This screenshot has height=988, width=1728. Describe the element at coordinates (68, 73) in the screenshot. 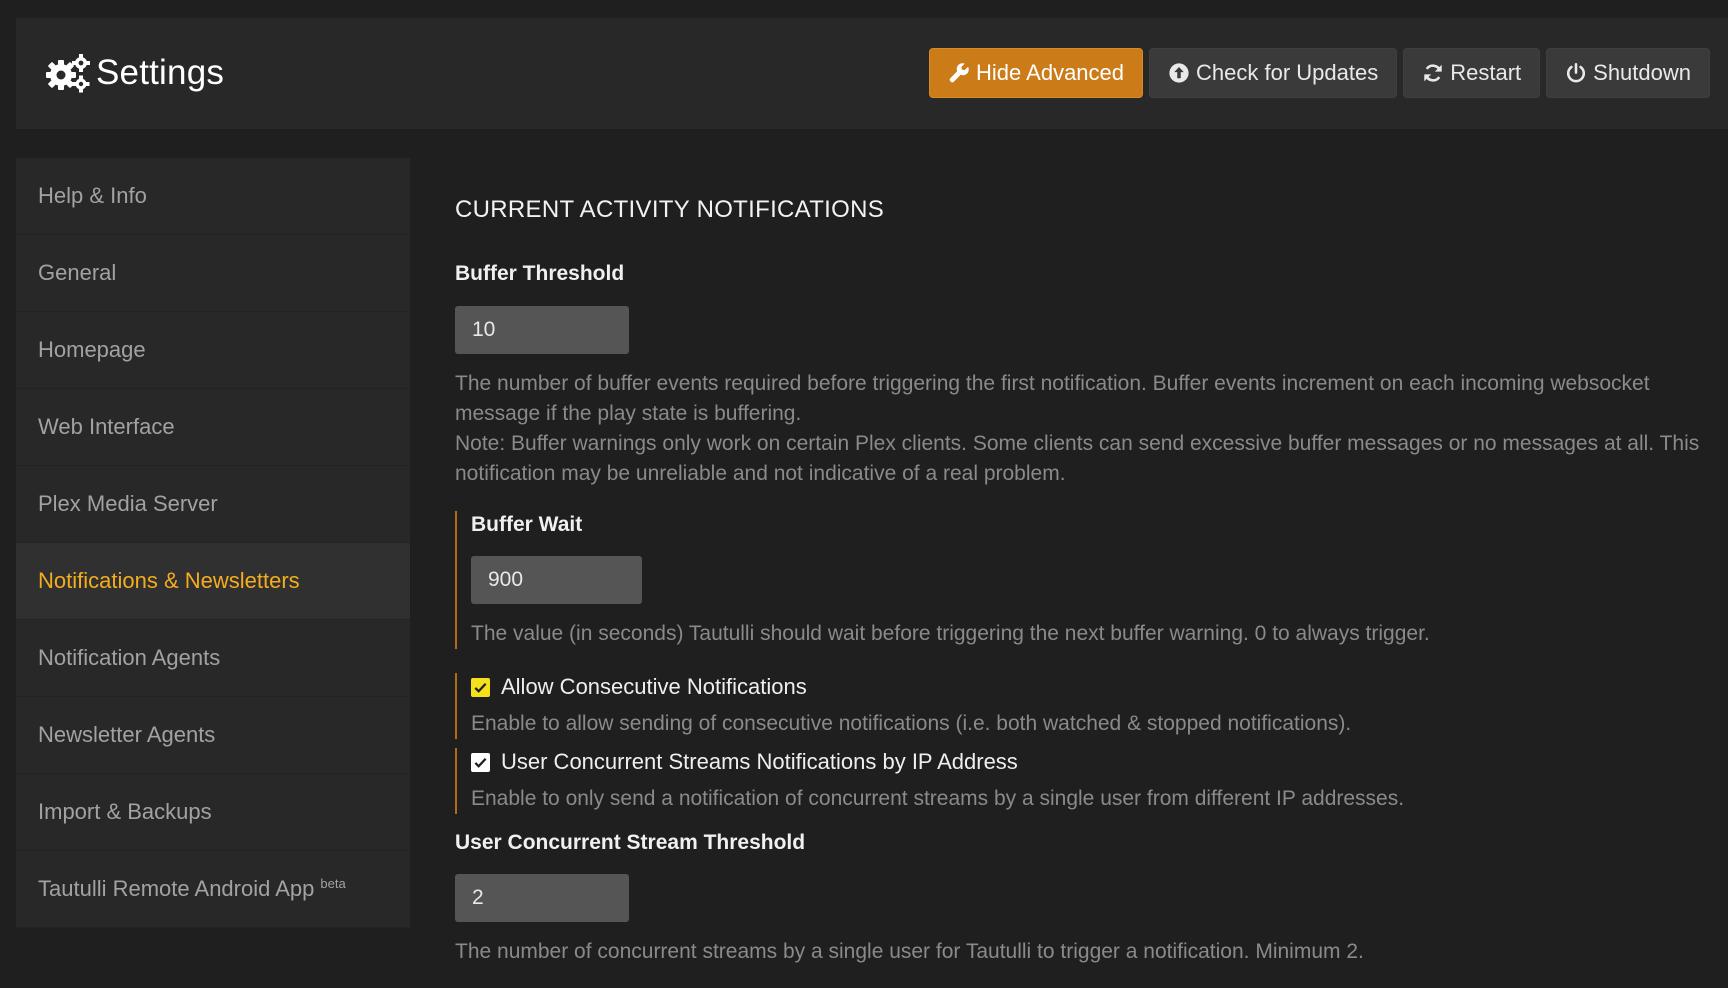

I see `gears-icon` at that location.